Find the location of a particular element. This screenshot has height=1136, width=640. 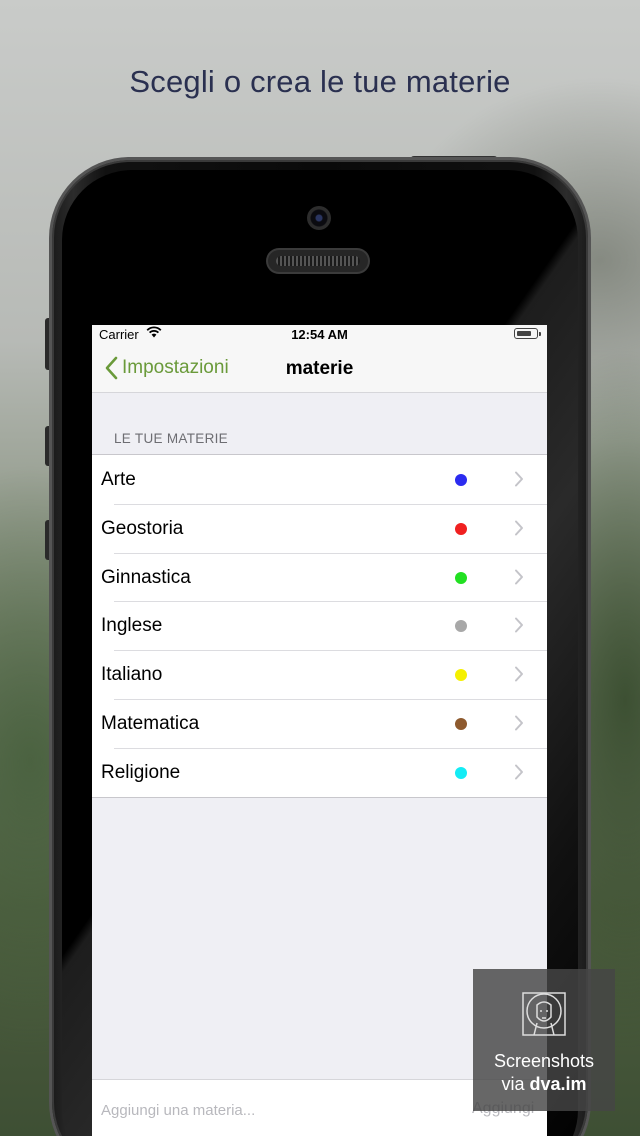

section-header: LE TUE MATERIE is located at coordinates (171, 438).